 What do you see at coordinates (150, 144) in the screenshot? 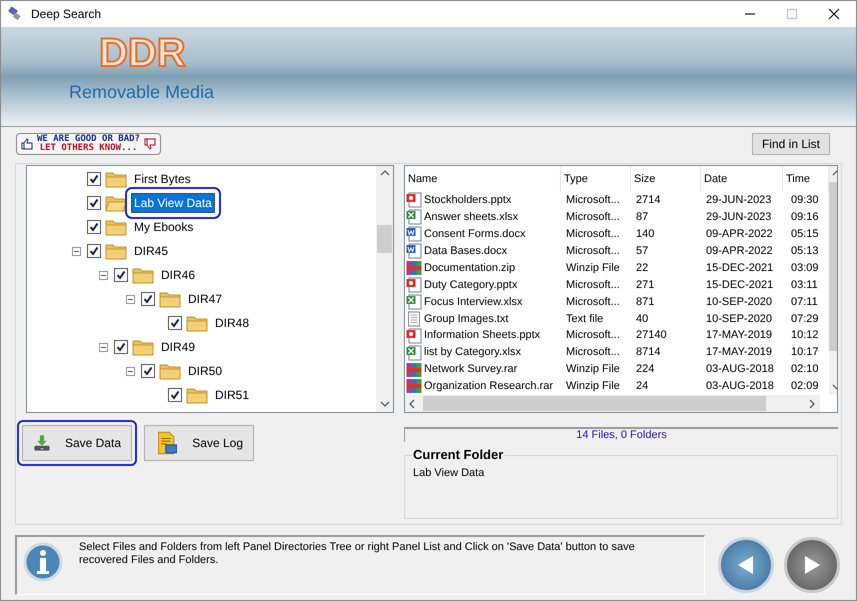
I see `thumbs-down-icon` at bounding box center [150, 144].